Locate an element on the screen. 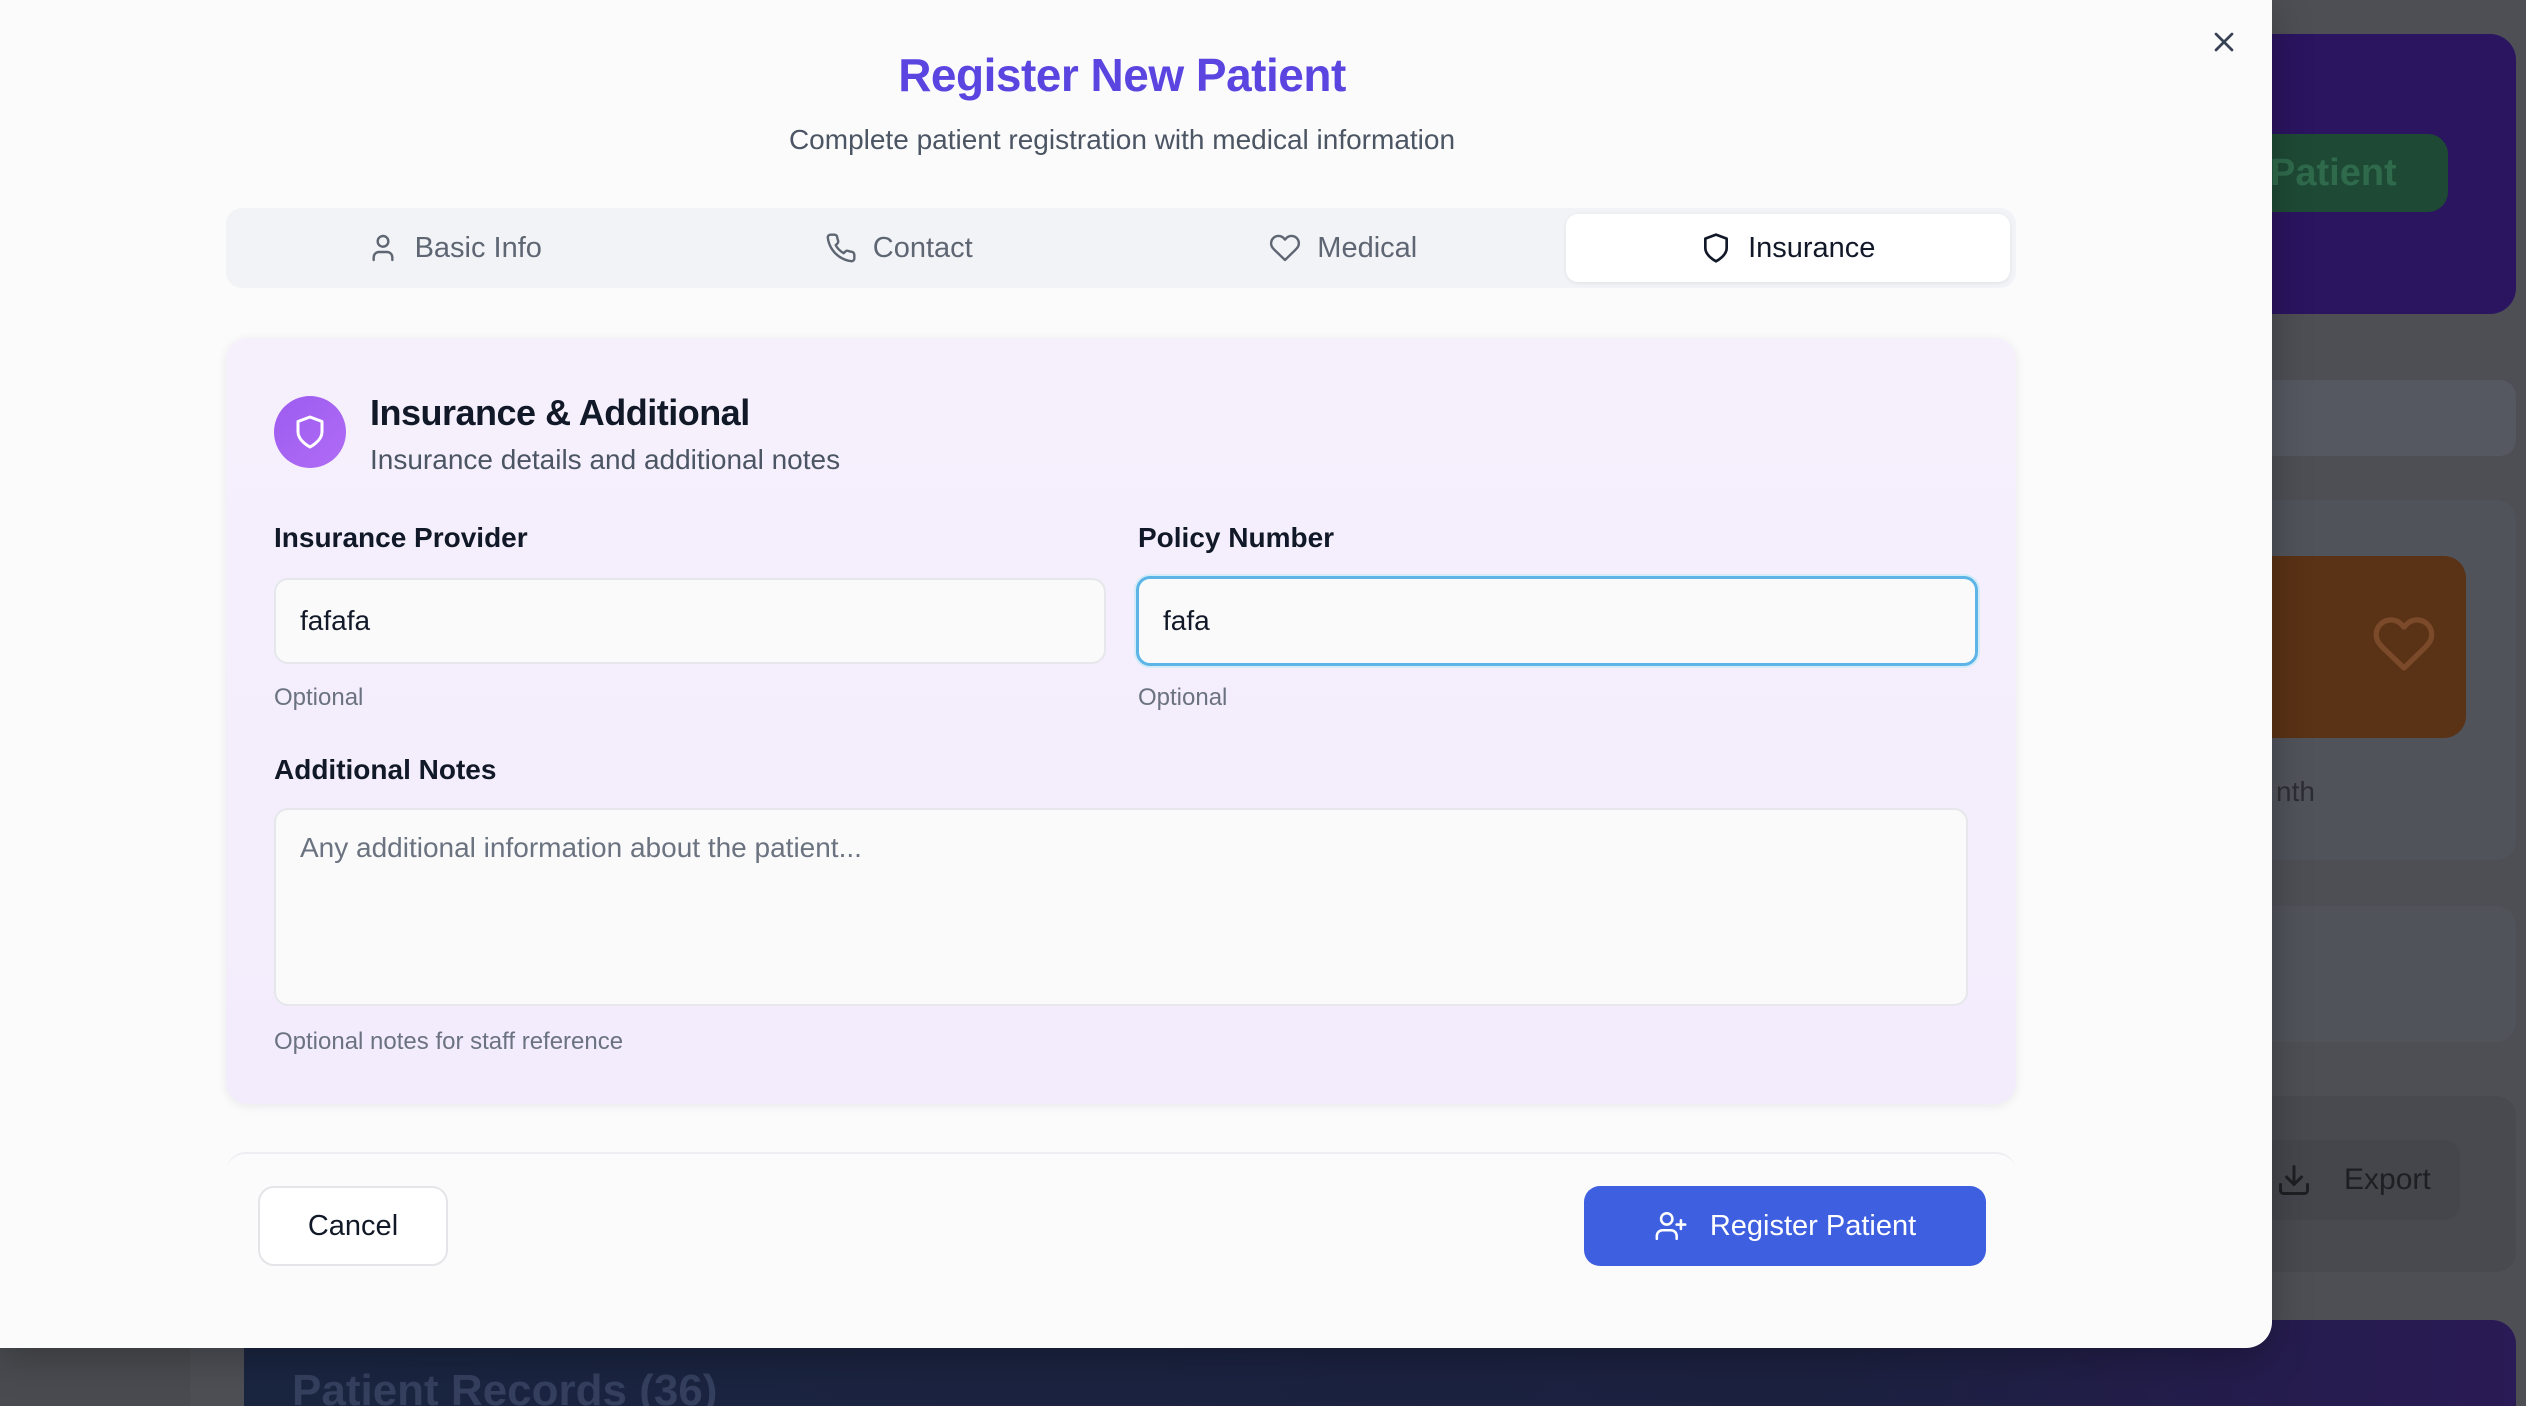 Image resolution: width=2526 pixels, height=1406 pixels. tab-label: Insurance is located at coordinates (1812, 247).